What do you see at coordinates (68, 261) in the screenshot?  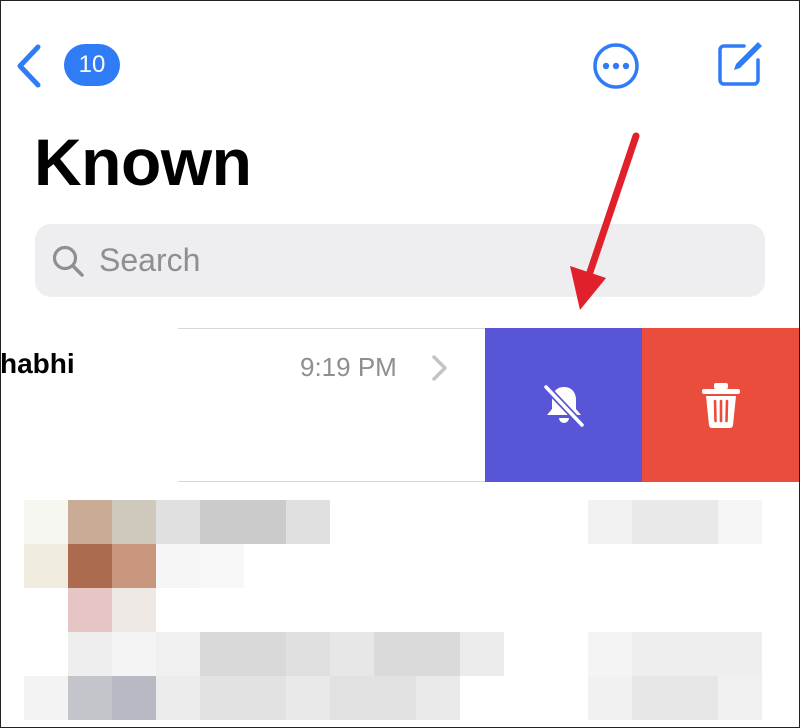 I see `search-icon` at bounding box center [68, 261].